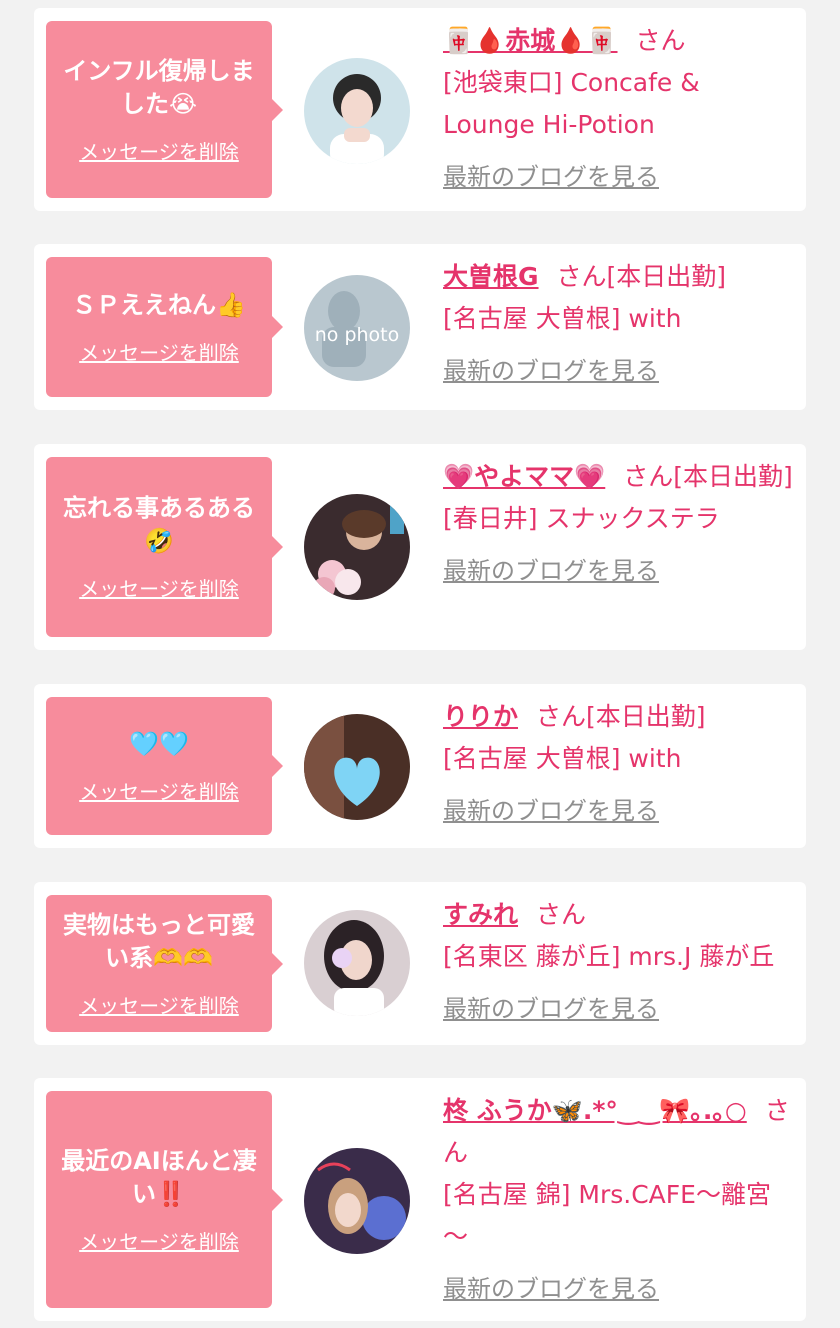  Describe the element at coordinates (581, 518) in the screenshot. I see `shop-name: [春日井] スナックステラ` at that location.